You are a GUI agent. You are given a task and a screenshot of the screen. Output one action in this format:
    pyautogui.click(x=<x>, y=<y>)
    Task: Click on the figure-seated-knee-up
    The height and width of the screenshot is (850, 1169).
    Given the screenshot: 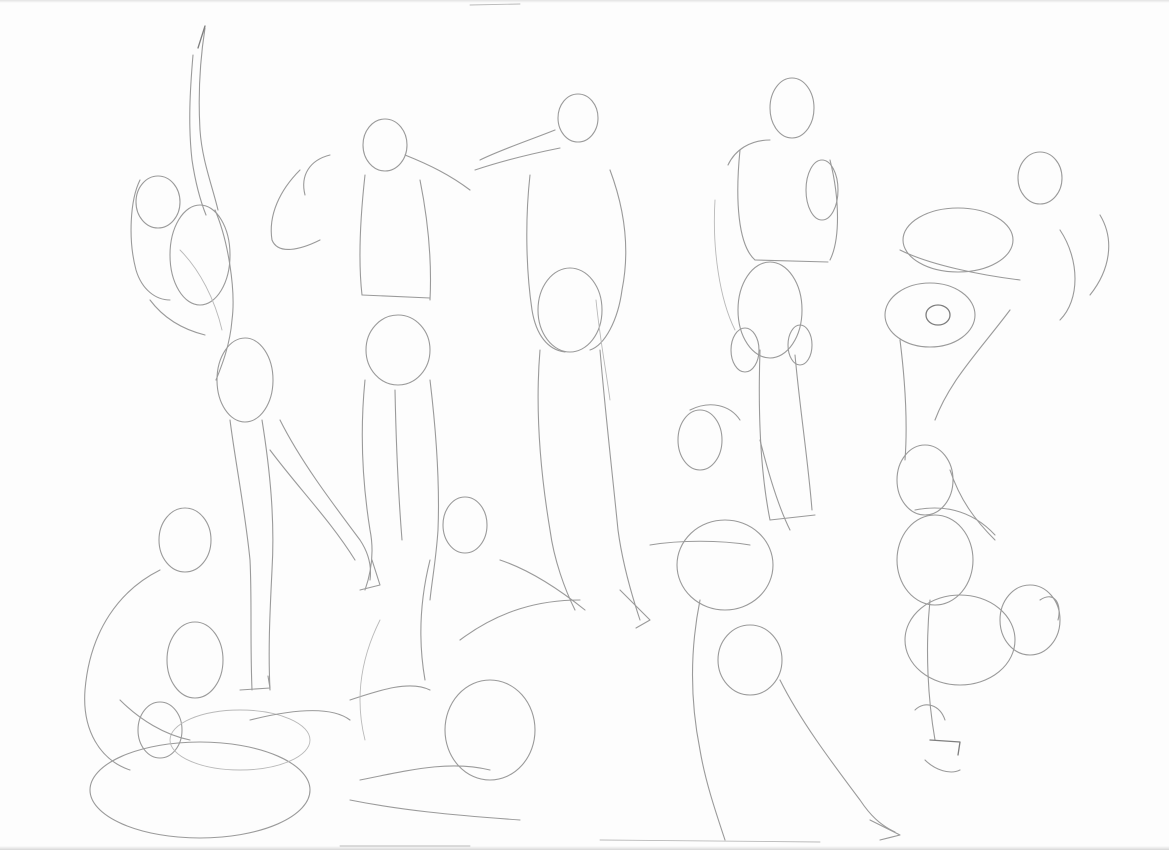 What is the action you would take?
    pyautogui.click(x=217, y=673)
    